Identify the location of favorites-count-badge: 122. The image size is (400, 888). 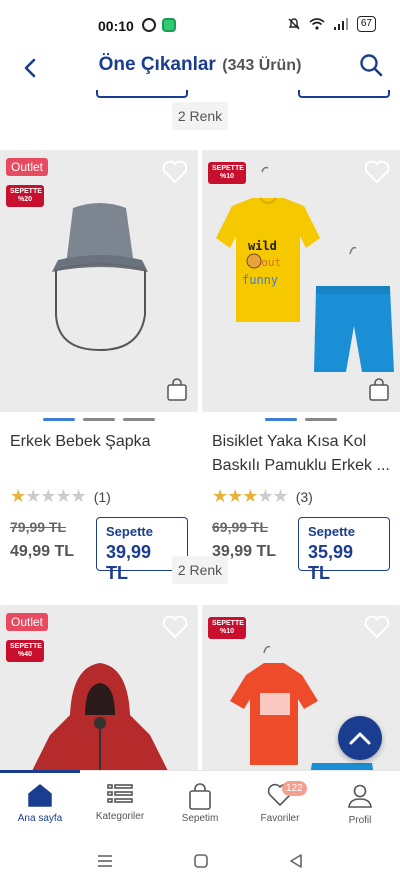
(294, 788).